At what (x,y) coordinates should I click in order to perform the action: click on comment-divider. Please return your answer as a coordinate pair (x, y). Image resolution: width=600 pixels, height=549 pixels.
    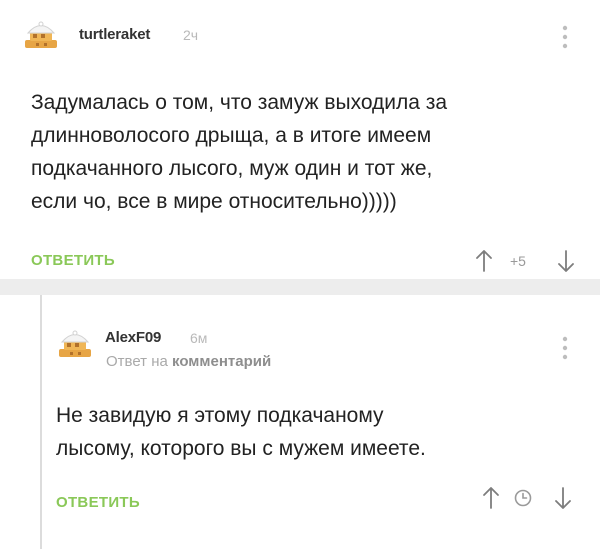
    Looking at the image, I should click on (300, 287).